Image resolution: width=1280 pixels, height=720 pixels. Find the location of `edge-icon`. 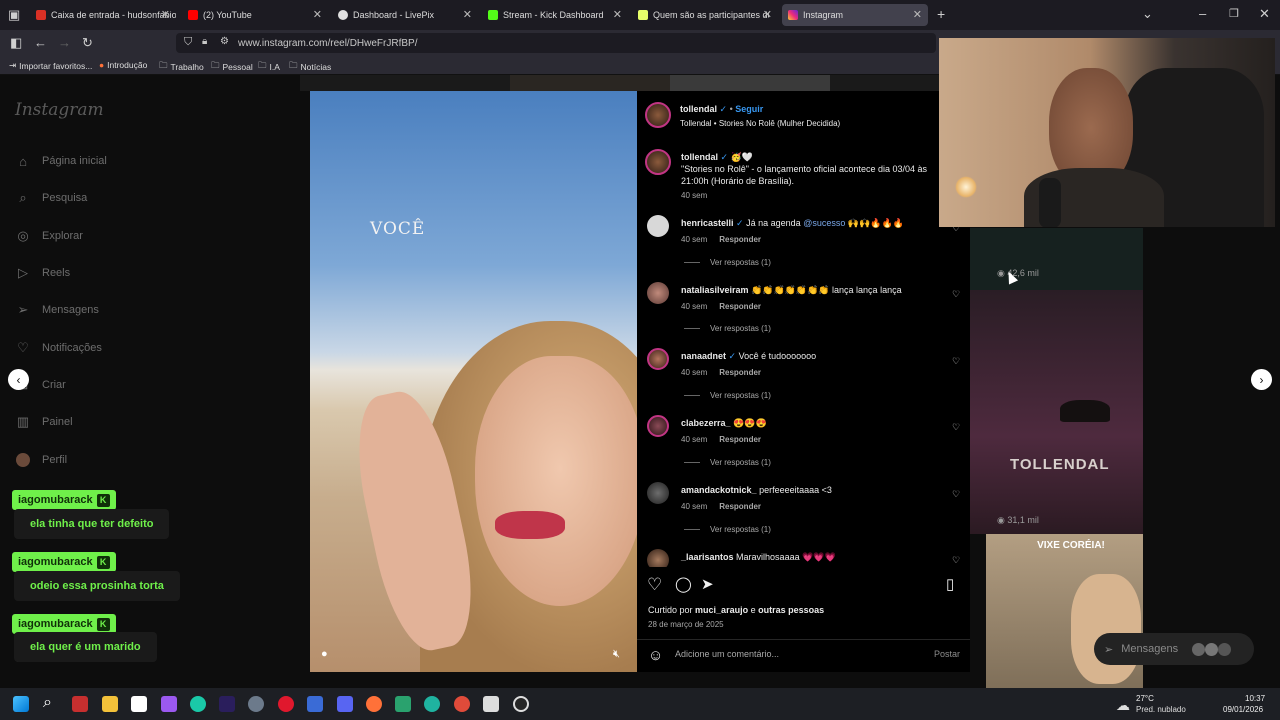

edge-icon is located at coordinates (432, 704).